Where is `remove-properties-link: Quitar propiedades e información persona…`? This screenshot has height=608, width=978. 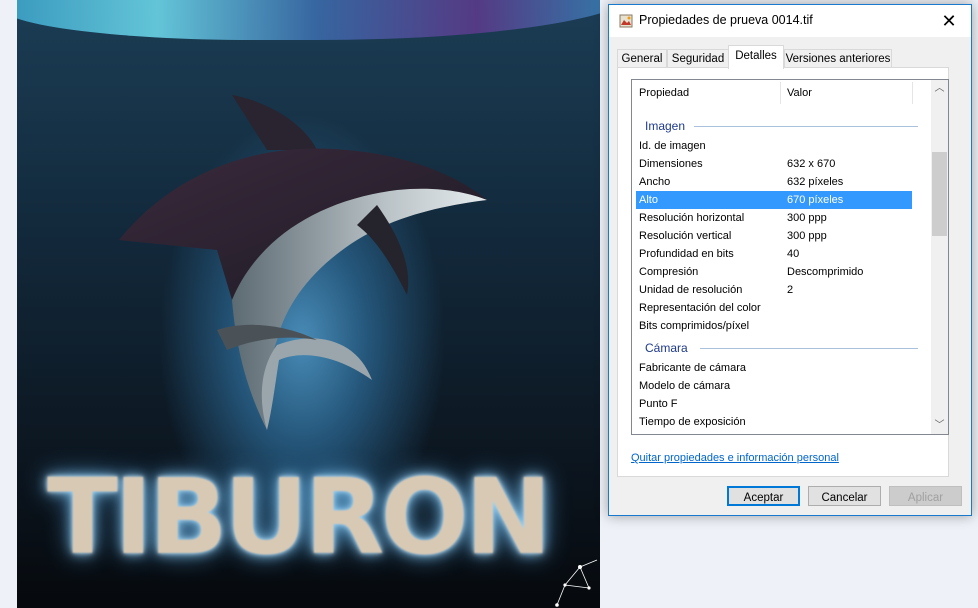 remove-properties-link: Quitar propiedades e información persona… is located at coordinates (735, 458).